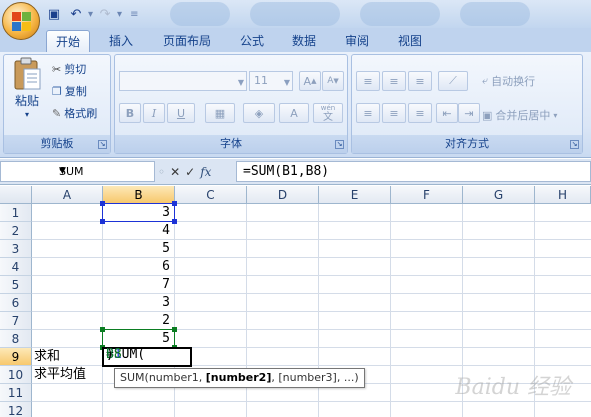  I want to click on clipboard-group: 粘贴 ▾ ✂ 剪切 ❐ 复制 ✎ 格式刷 剪贴板 ↘, so click(57, 104).